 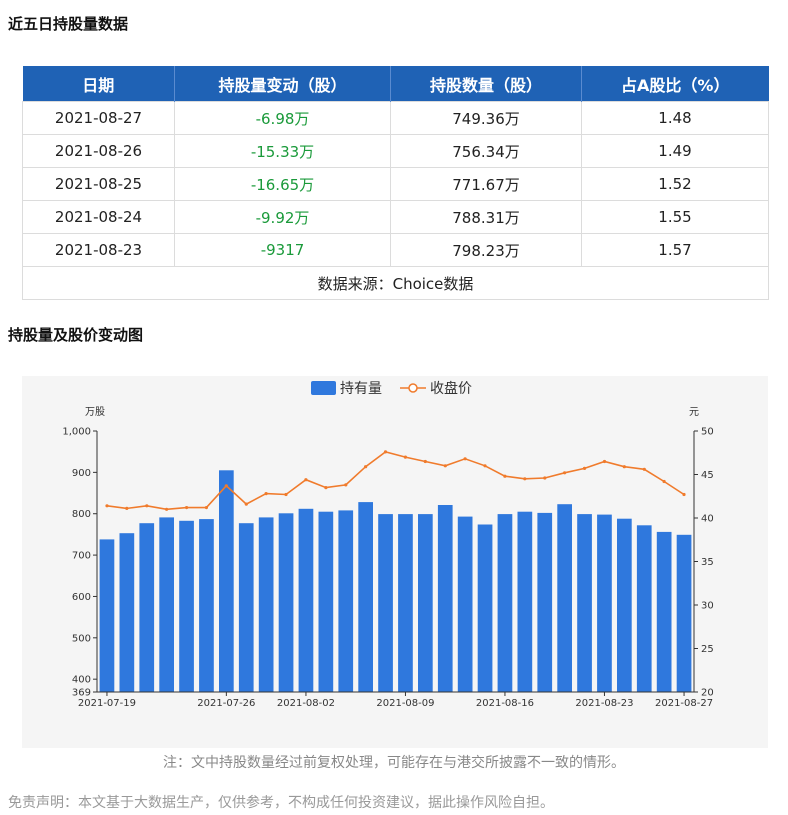 I want to click on cell-ratio: 1.49, so click(x=675, y=151).